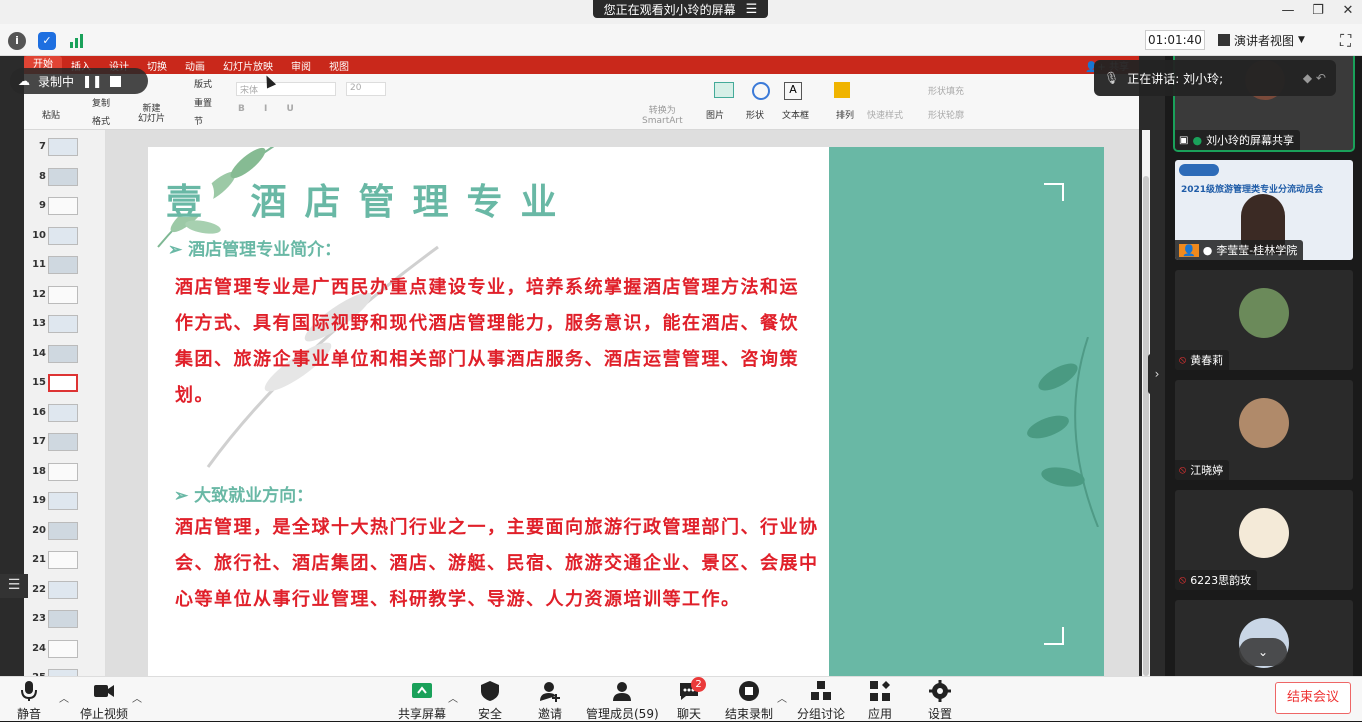 The image size is (1362, 722). What do you see at coordinates (946, 90) in the screenshot?
I see `shape-fill-button: 形状填充` at bounding box center [946, 90].